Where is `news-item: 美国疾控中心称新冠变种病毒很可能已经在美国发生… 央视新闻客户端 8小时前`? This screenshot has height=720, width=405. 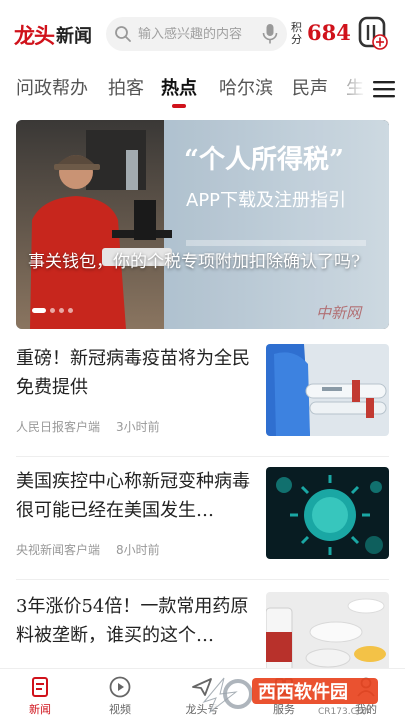
news-item: 美国疾控中心称新冠变种病毒很可能已经在美国发生… 央视新闻客户端 8小时前 is located at coordinates (202, 522).